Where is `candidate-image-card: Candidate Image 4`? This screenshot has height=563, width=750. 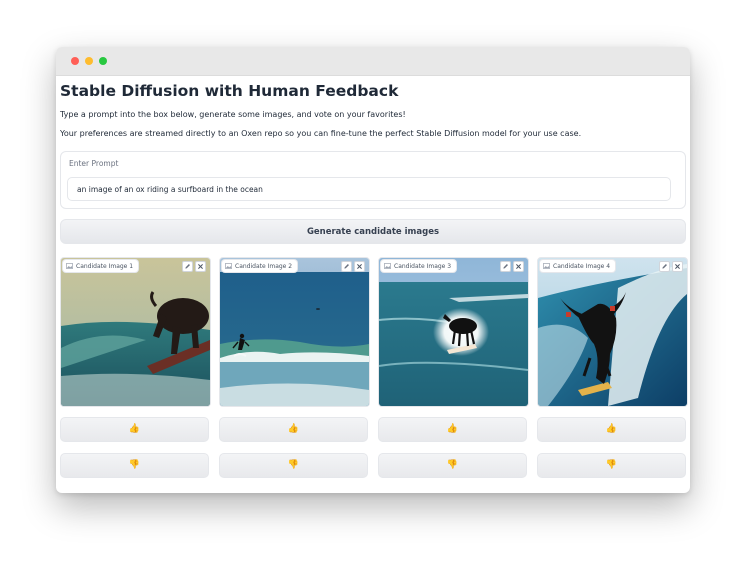
candidate-image-card: Candidate Image 4 is located at coordinates (612, 332).